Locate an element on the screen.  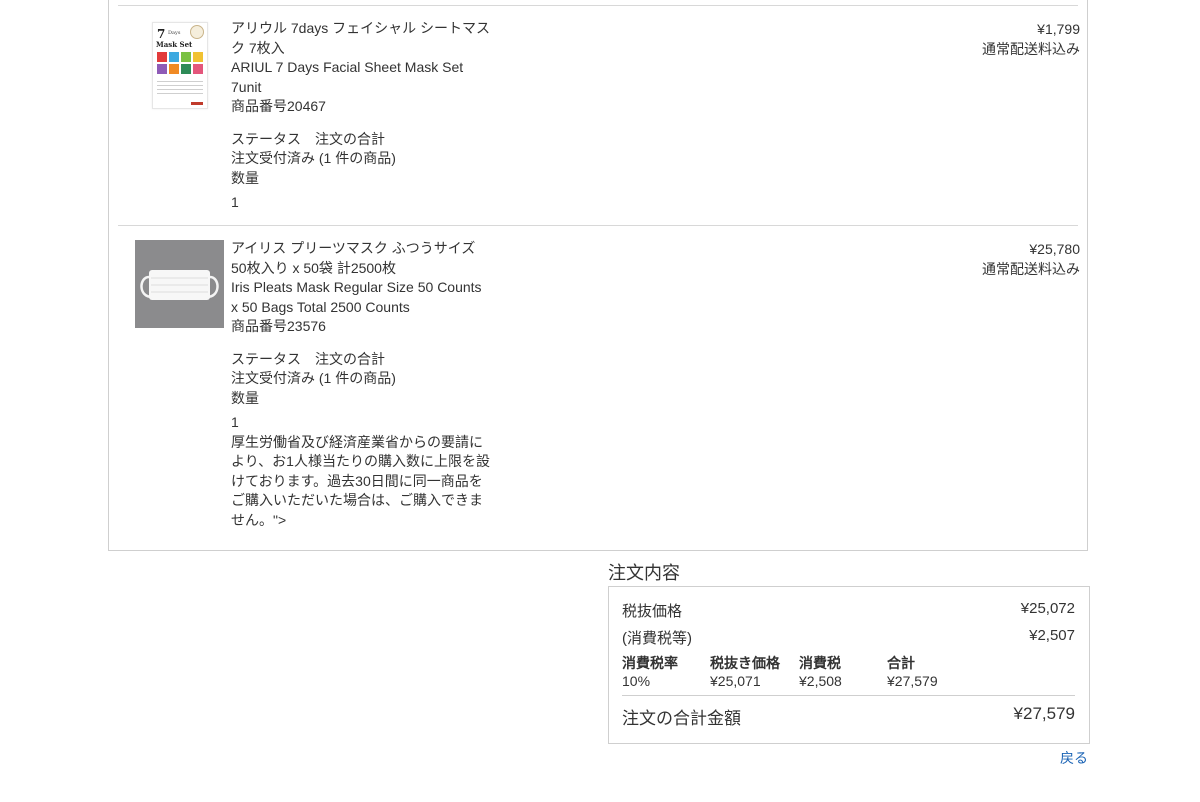
tax-table-header: 消費税 is located at coordinates (820, 663).